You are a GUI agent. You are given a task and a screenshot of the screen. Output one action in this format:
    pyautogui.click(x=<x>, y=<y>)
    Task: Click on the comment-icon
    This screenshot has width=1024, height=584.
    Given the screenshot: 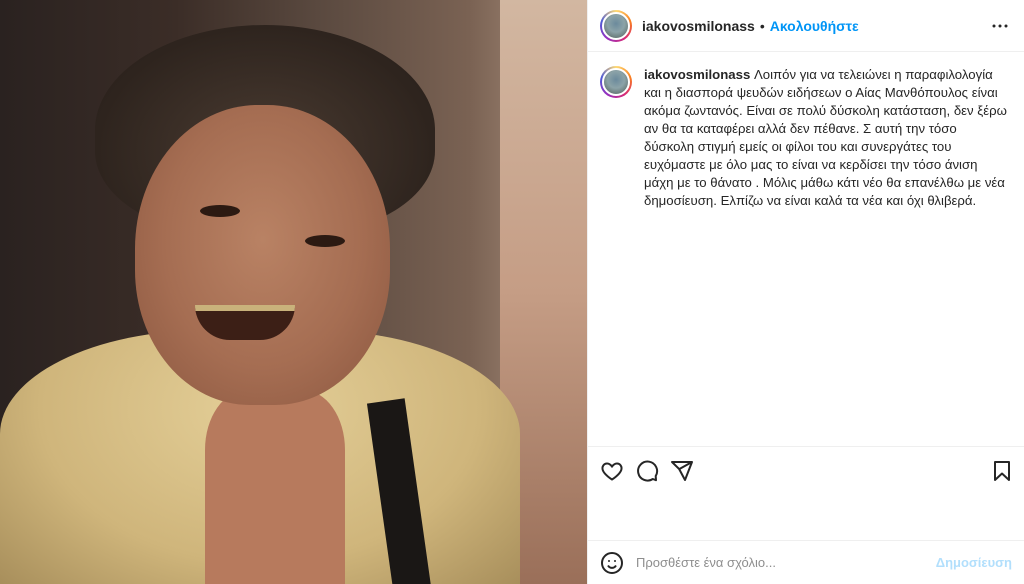 What is the action you would take?
    pyautogui.click(x=647, y=471)
    